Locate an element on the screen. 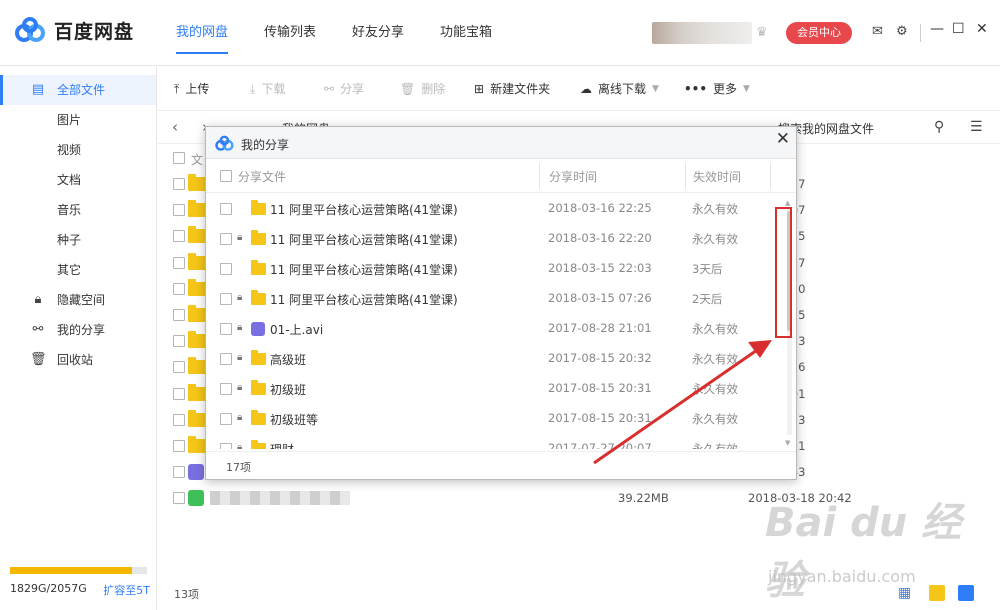  close-icon: ✕ is located at coordinates (783, 139).